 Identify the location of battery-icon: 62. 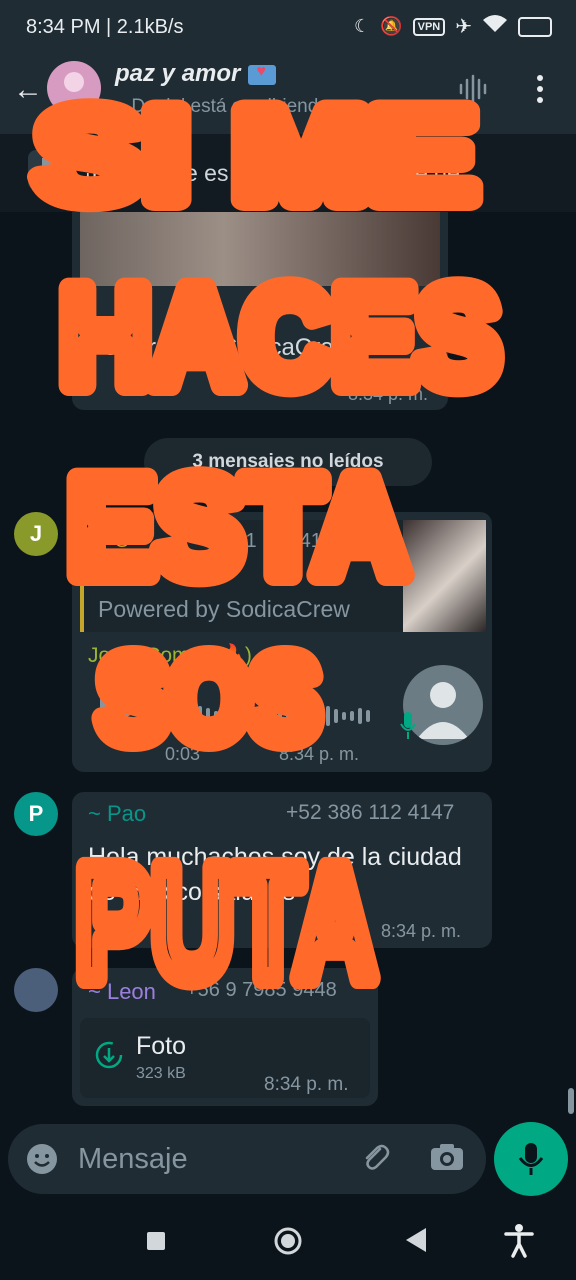
(535, 26).